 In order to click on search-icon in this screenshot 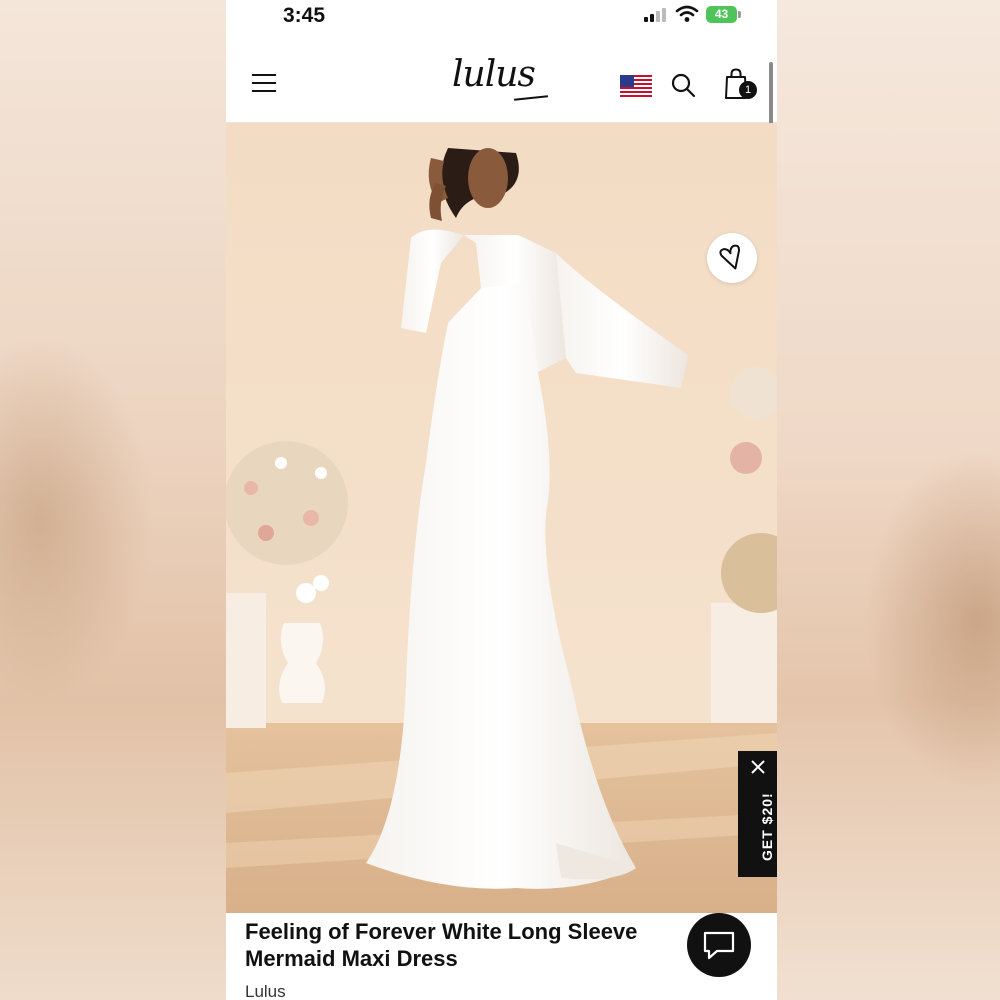, I will do `click(683, 85)`.